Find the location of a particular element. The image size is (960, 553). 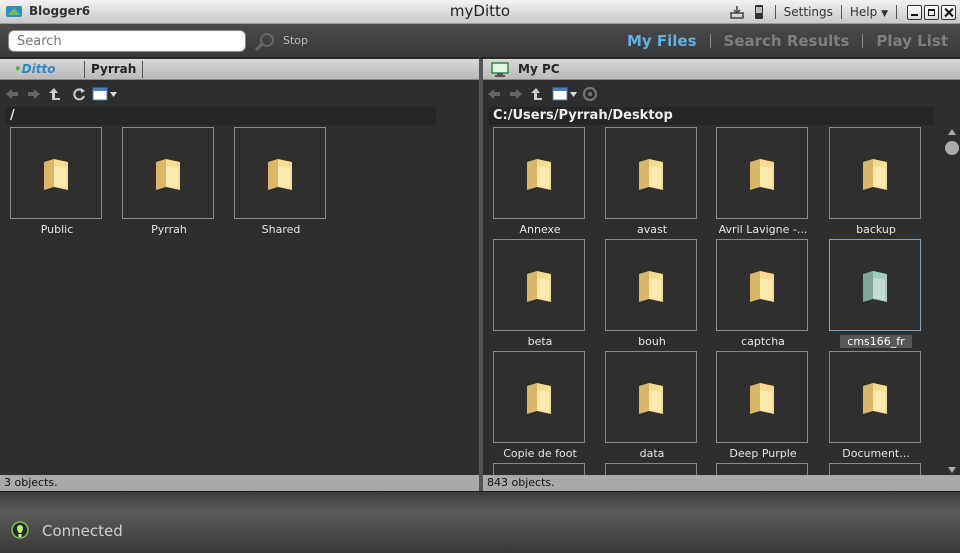

stop-button: Stop is located at coordinates (295, 40).